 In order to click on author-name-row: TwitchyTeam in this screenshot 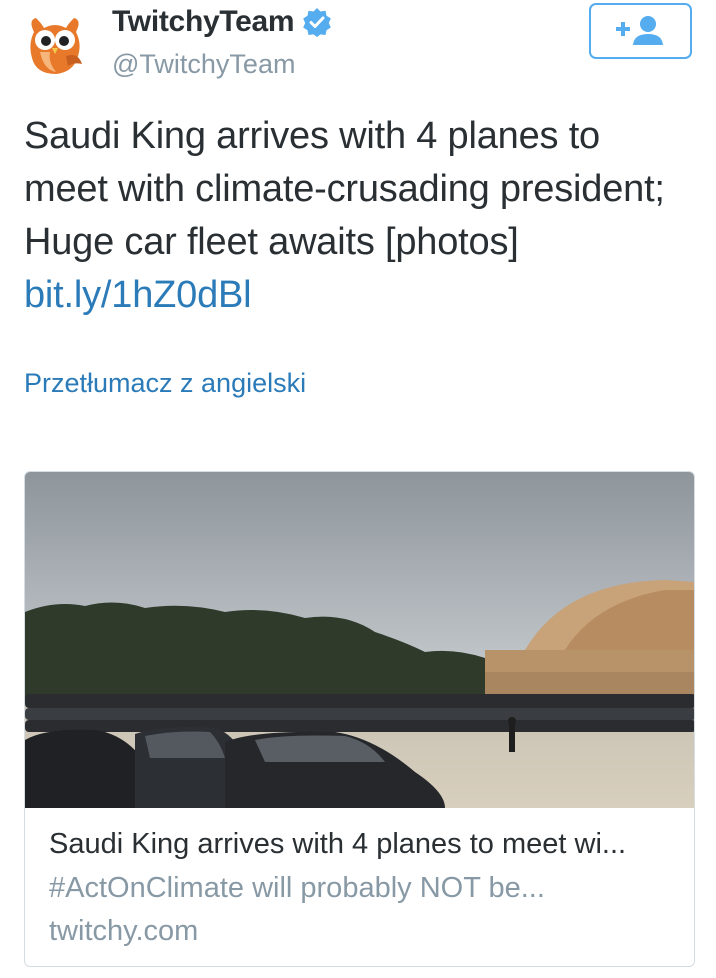, I will do `click(222, 22)`.